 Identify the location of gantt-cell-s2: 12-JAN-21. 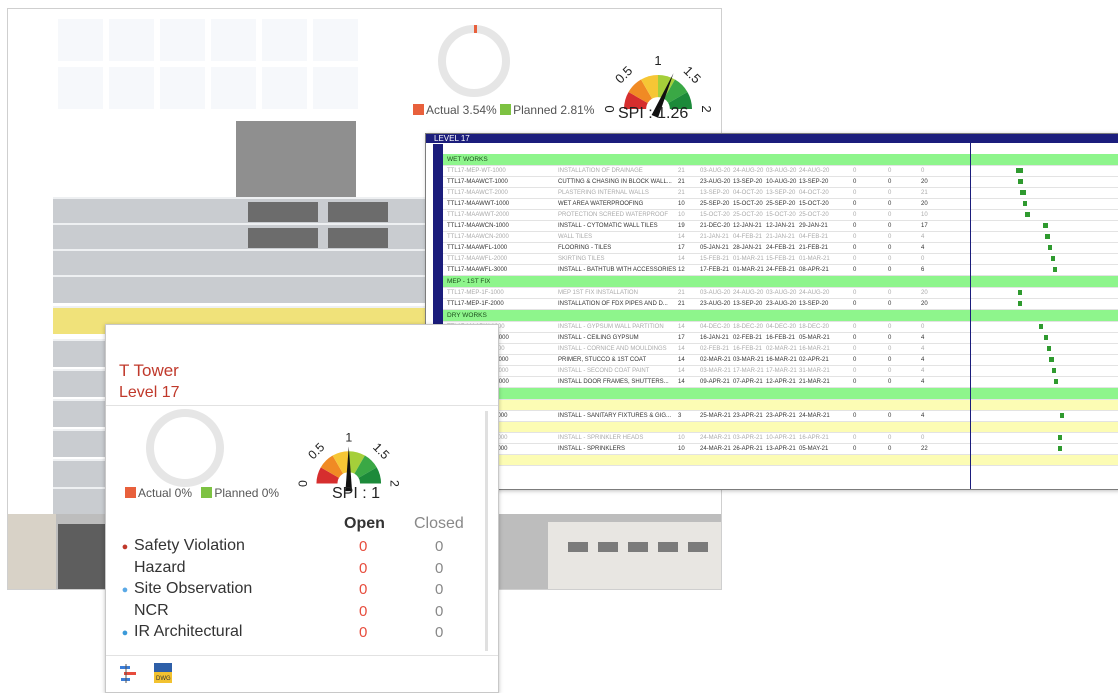
(780, 226).